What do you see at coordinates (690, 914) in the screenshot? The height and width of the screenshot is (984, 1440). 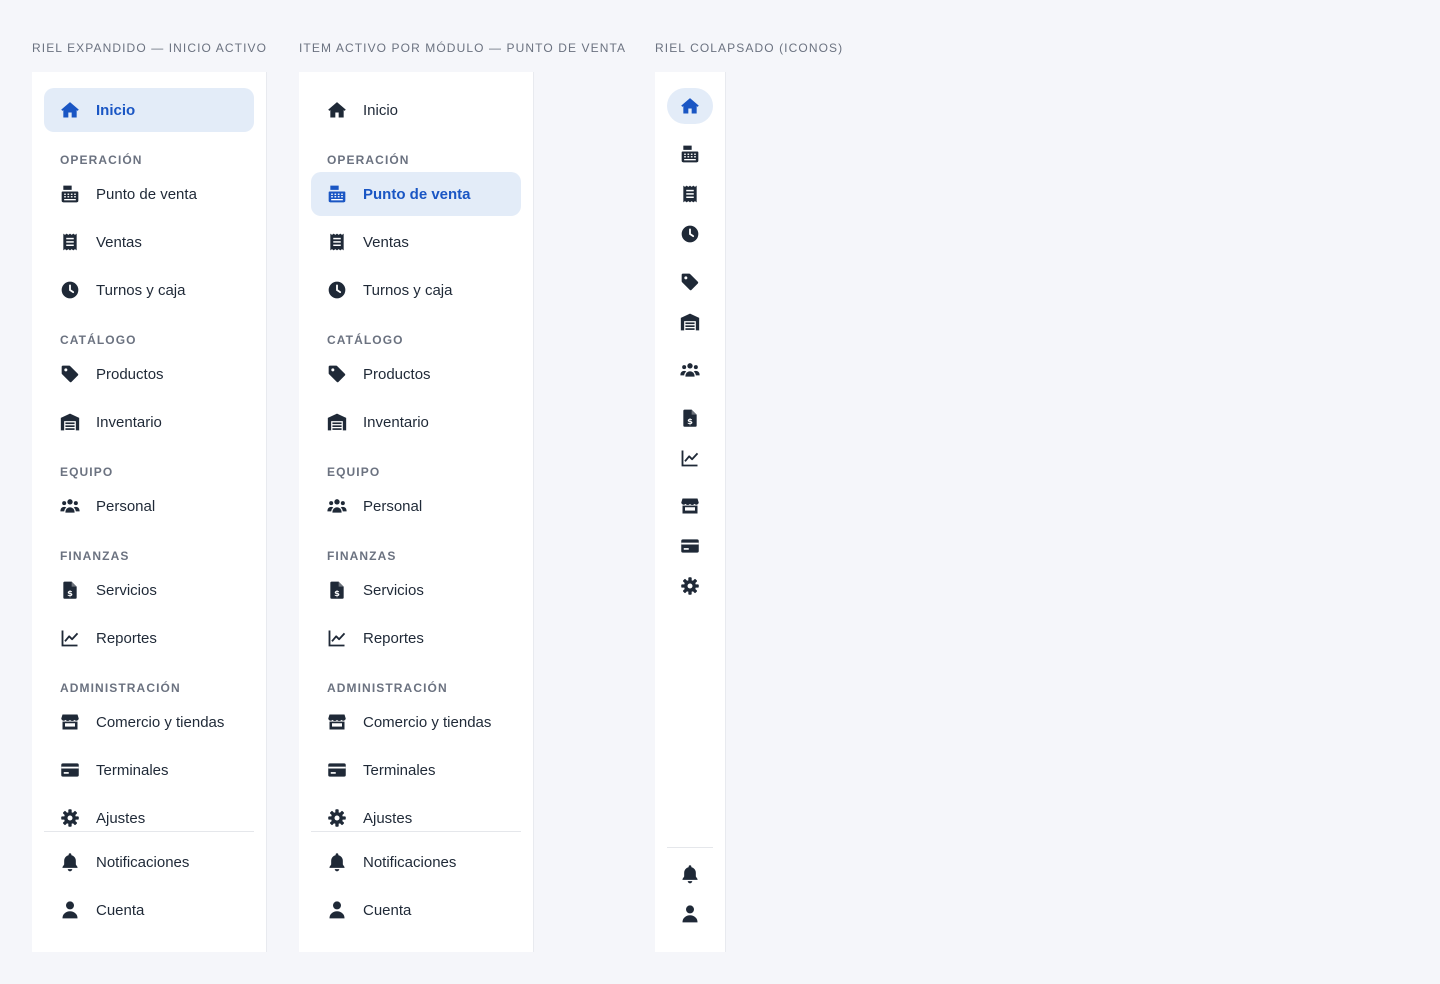 I see `rail-button-cuenta` at bounding box center [690, 914].